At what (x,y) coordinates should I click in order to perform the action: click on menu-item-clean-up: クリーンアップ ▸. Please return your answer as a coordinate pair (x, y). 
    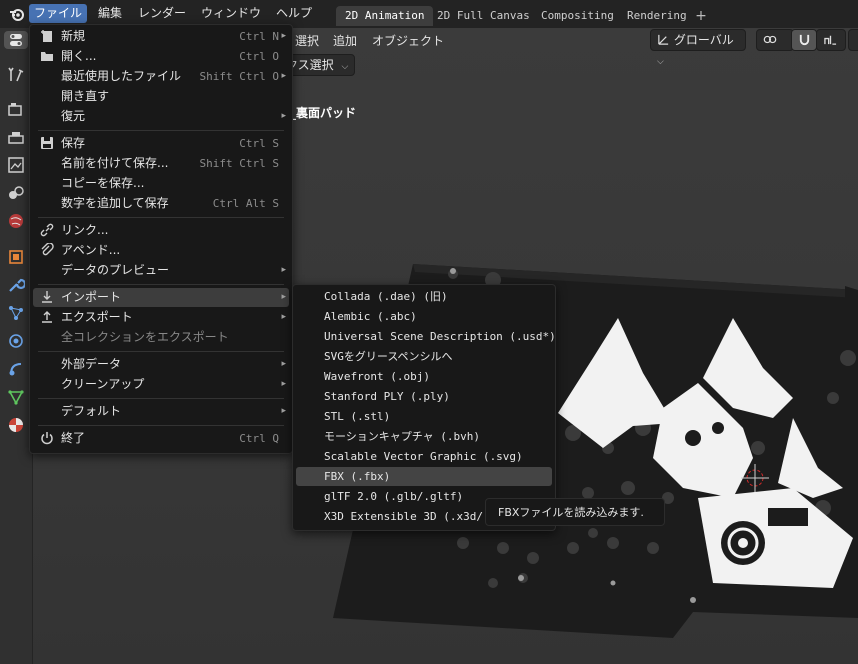
    Looking at the image, I should click on (161, 384).